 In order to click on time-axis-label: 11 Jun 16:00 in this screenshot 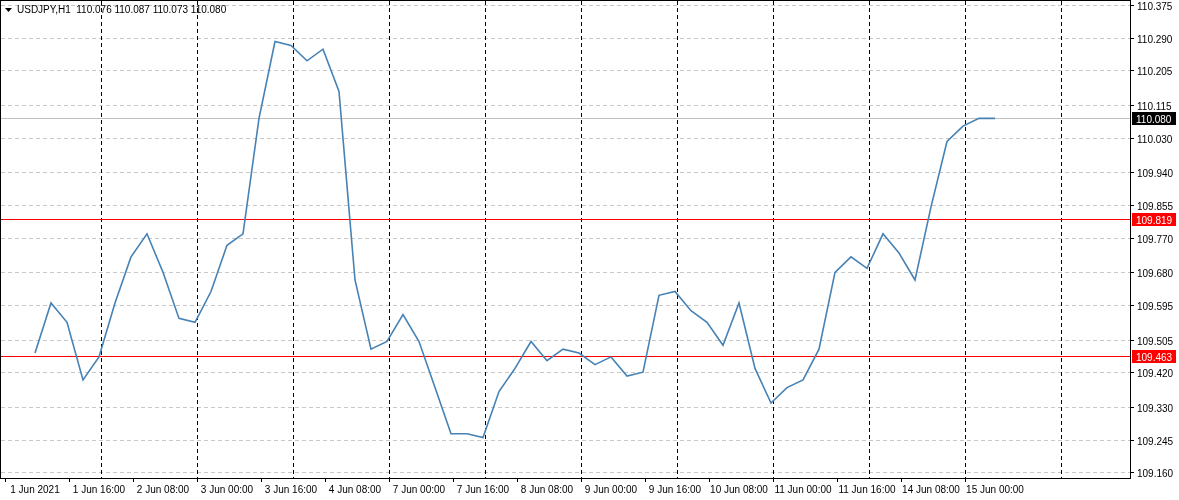, I will do `click(867, 489)`.